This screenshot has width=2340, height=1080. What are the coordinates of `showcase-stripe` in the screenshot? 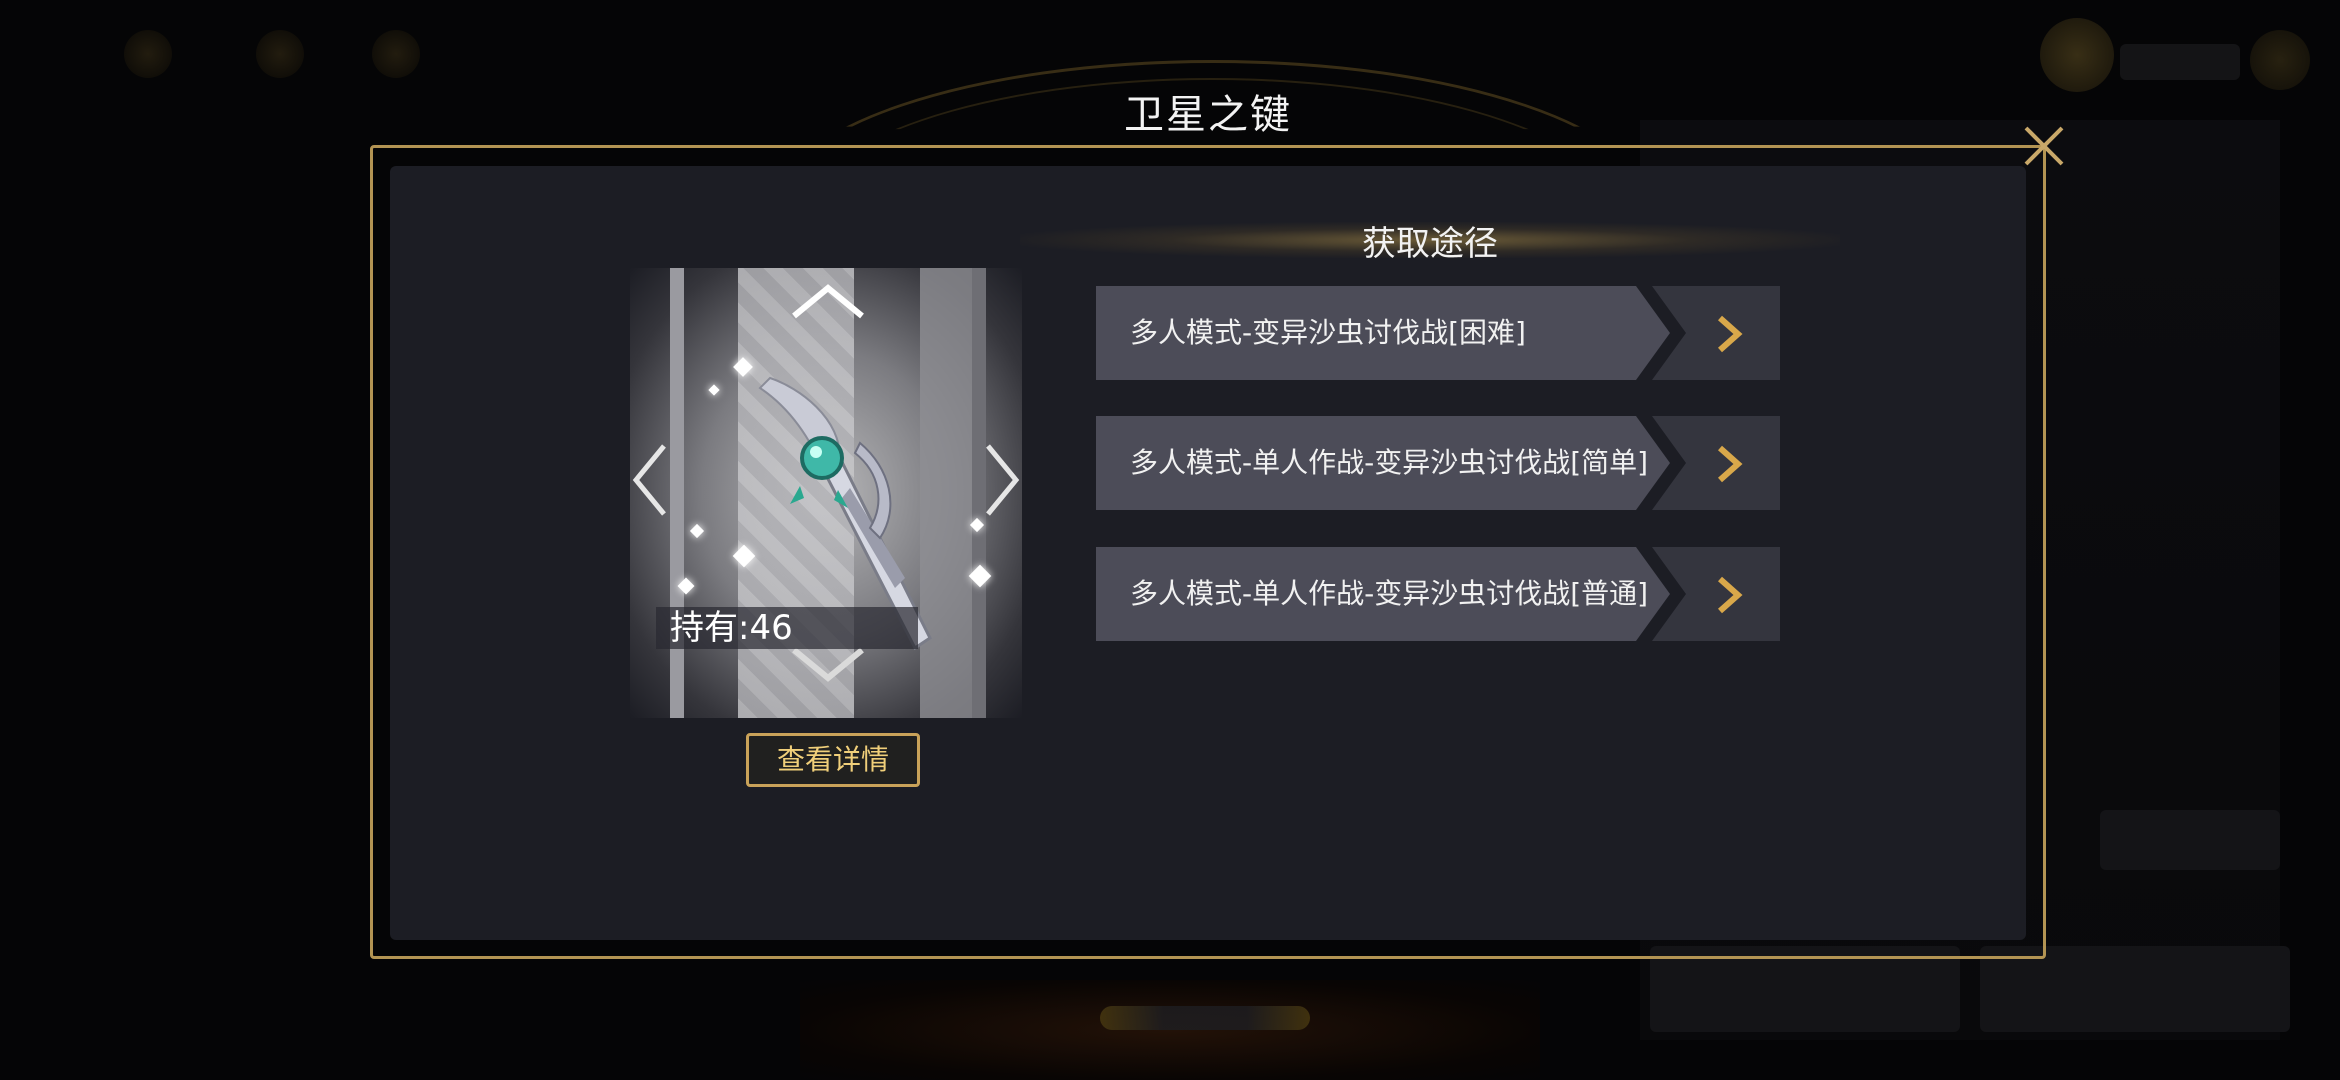 It's located at (677, 493).